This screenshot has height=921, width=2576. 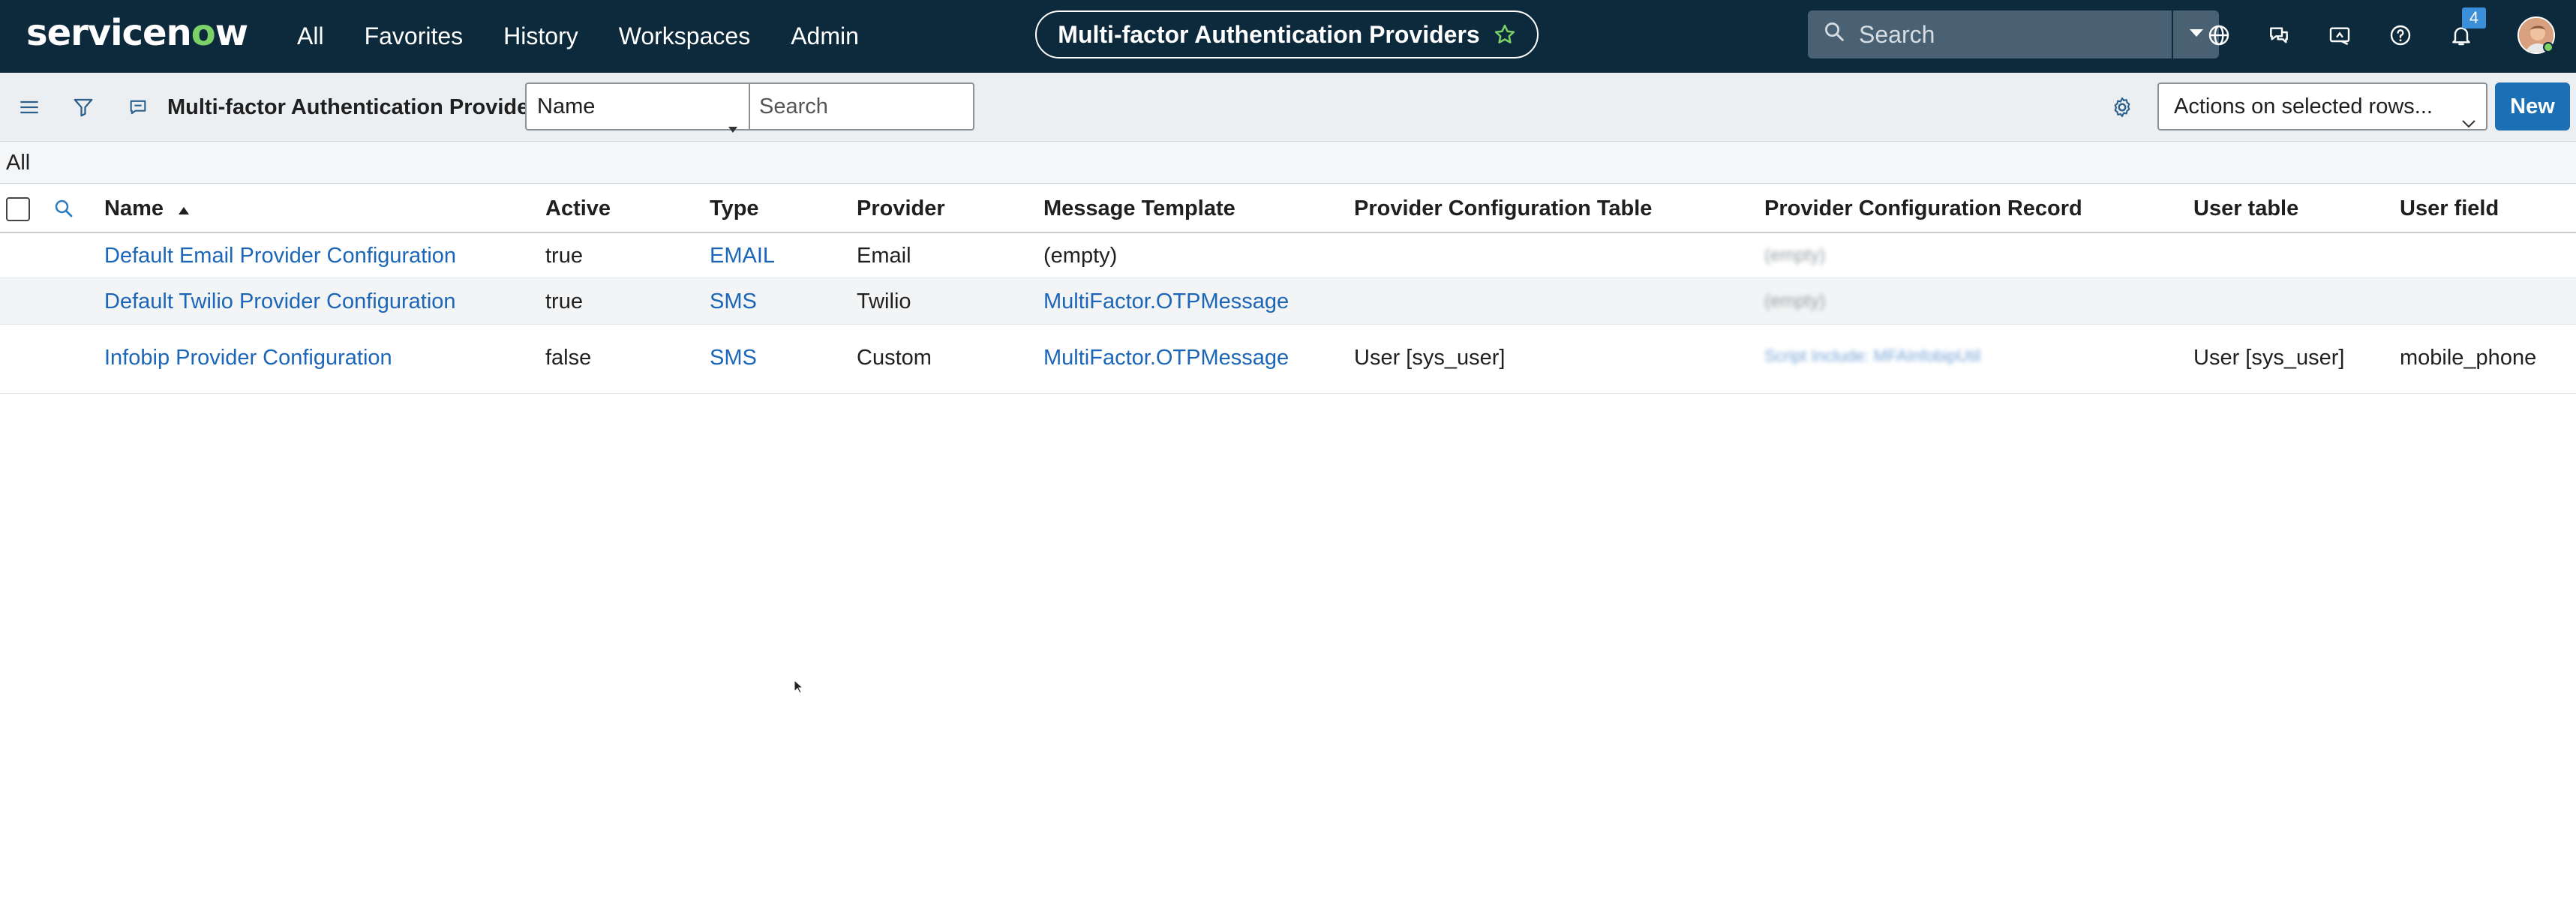 I want to click on activity-stream-icon, so click(x=138, y=107).